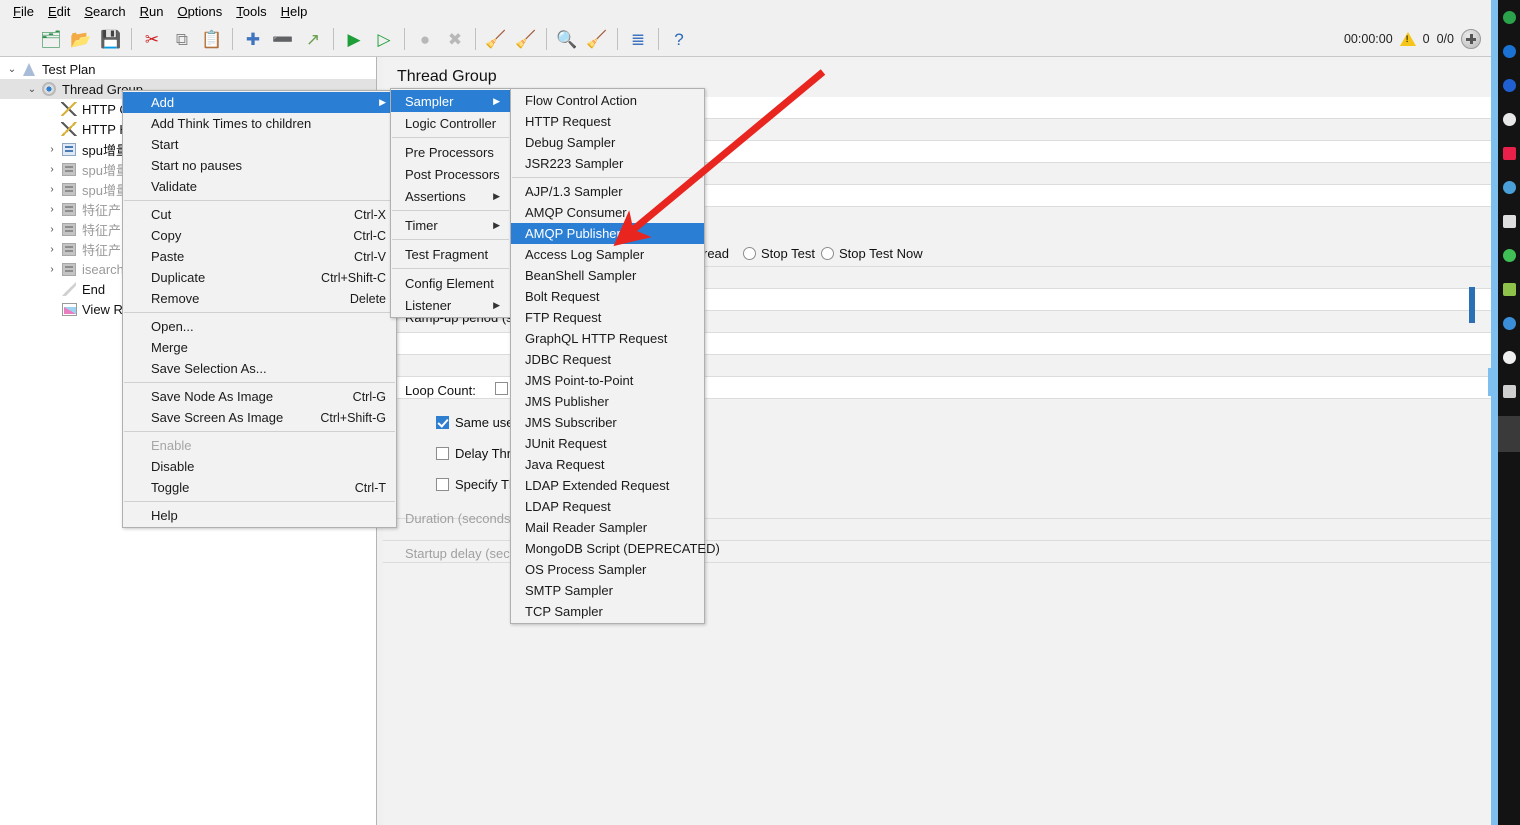 The height and width of the screenshot is (825, 1520). What do you see at coordinates (526, 39) in the screenshot?
I see `clear-all-icon: 🧹` at bounding box center [526, 39].